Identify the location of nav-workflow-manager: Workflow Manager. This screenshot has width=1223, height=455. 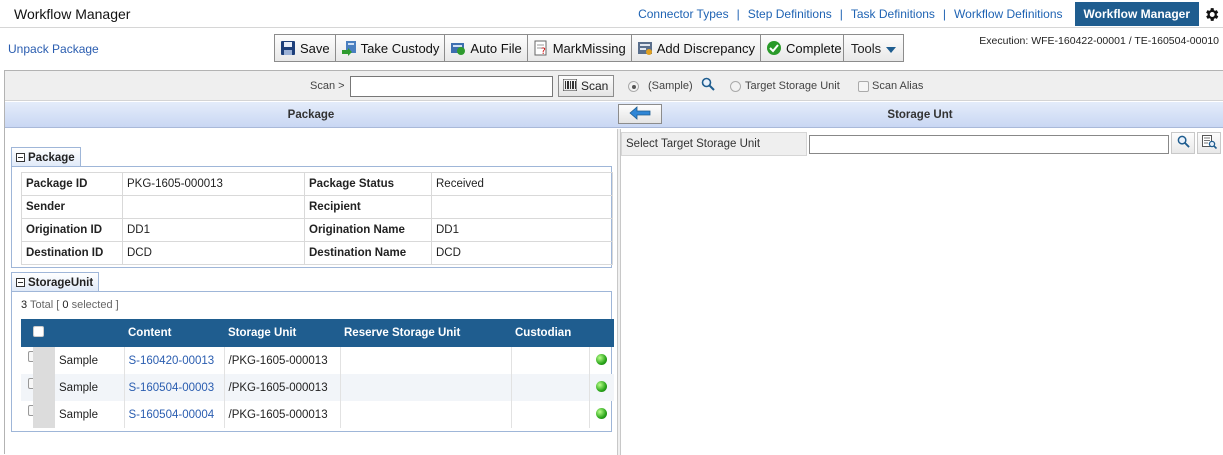
(1136, 14).